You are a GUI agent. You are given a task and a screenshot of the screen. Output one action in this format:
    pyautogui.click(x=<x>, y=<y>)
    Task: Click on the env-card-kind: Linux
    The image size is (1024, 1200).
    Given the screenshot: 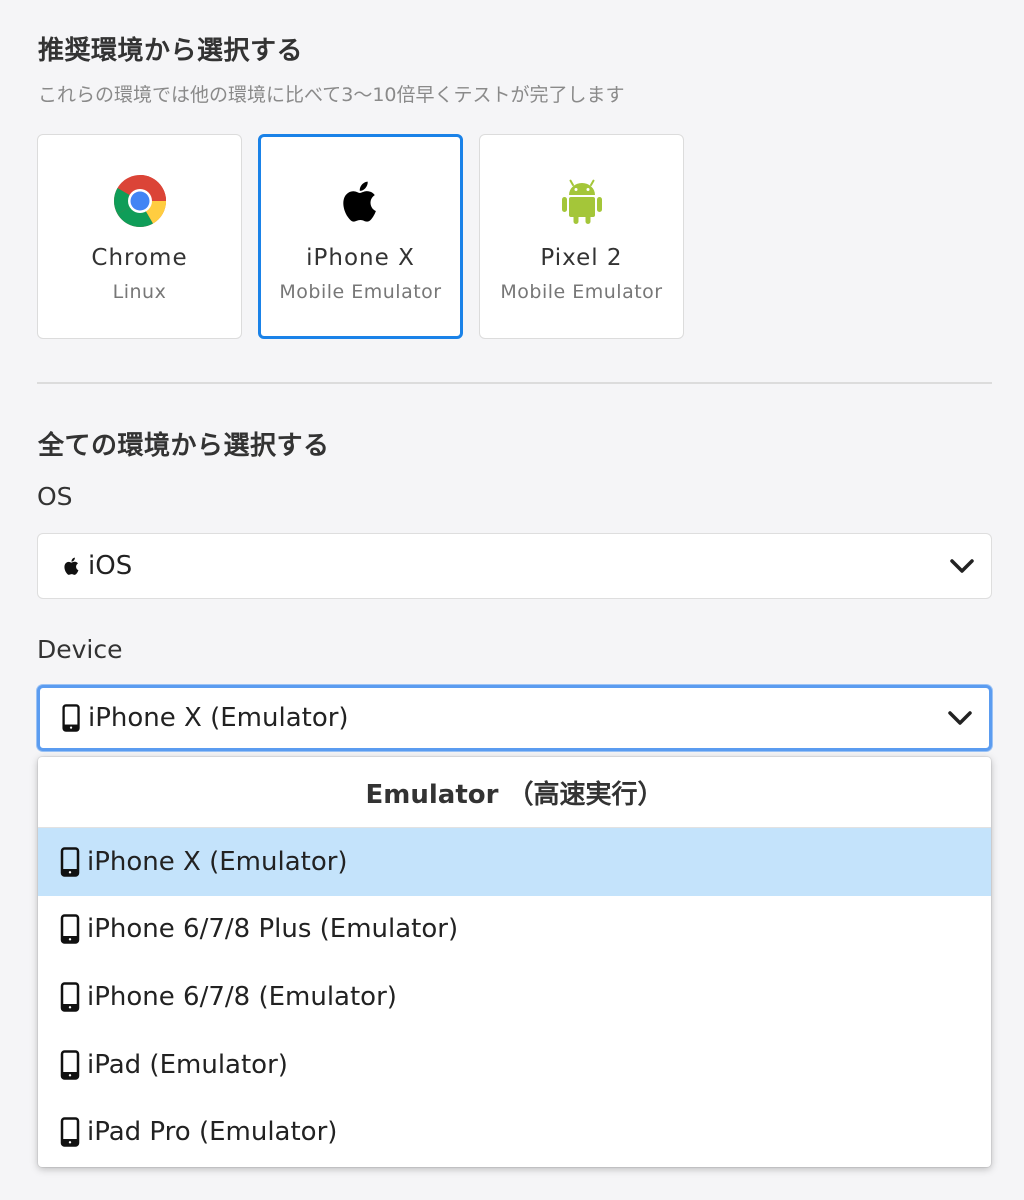 What is the action you would take?
    pyautogui.click(x=139, y=292)
    